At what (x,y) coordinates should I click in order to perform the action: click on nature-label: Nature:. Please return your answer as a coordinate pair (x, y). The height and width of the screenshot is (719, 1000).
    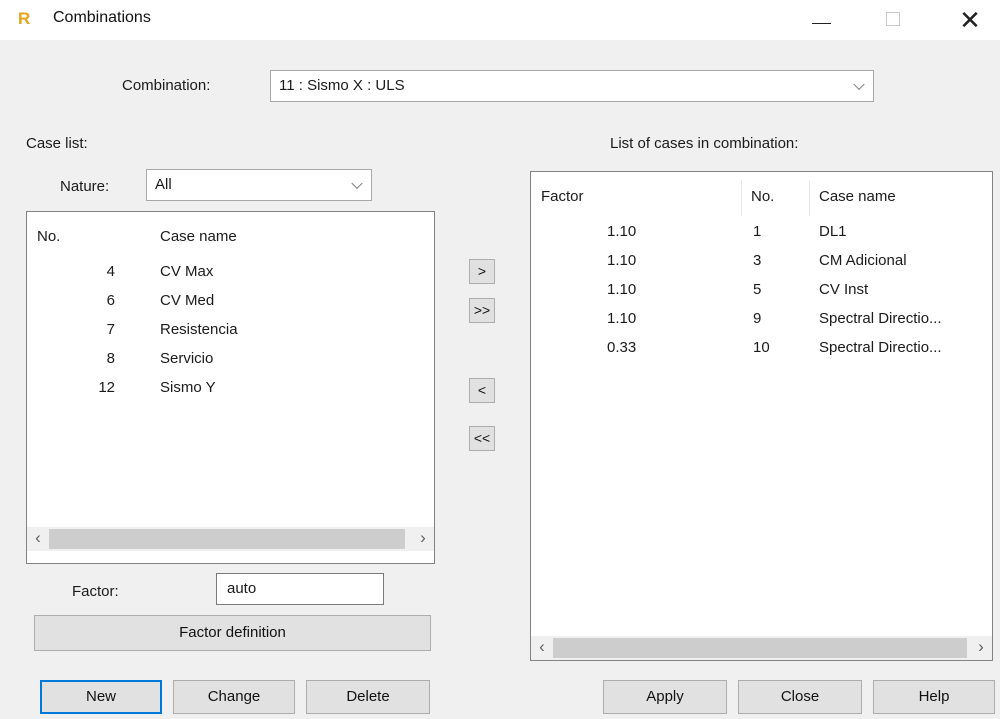
    Looking at the image, I should click on (85, 186).